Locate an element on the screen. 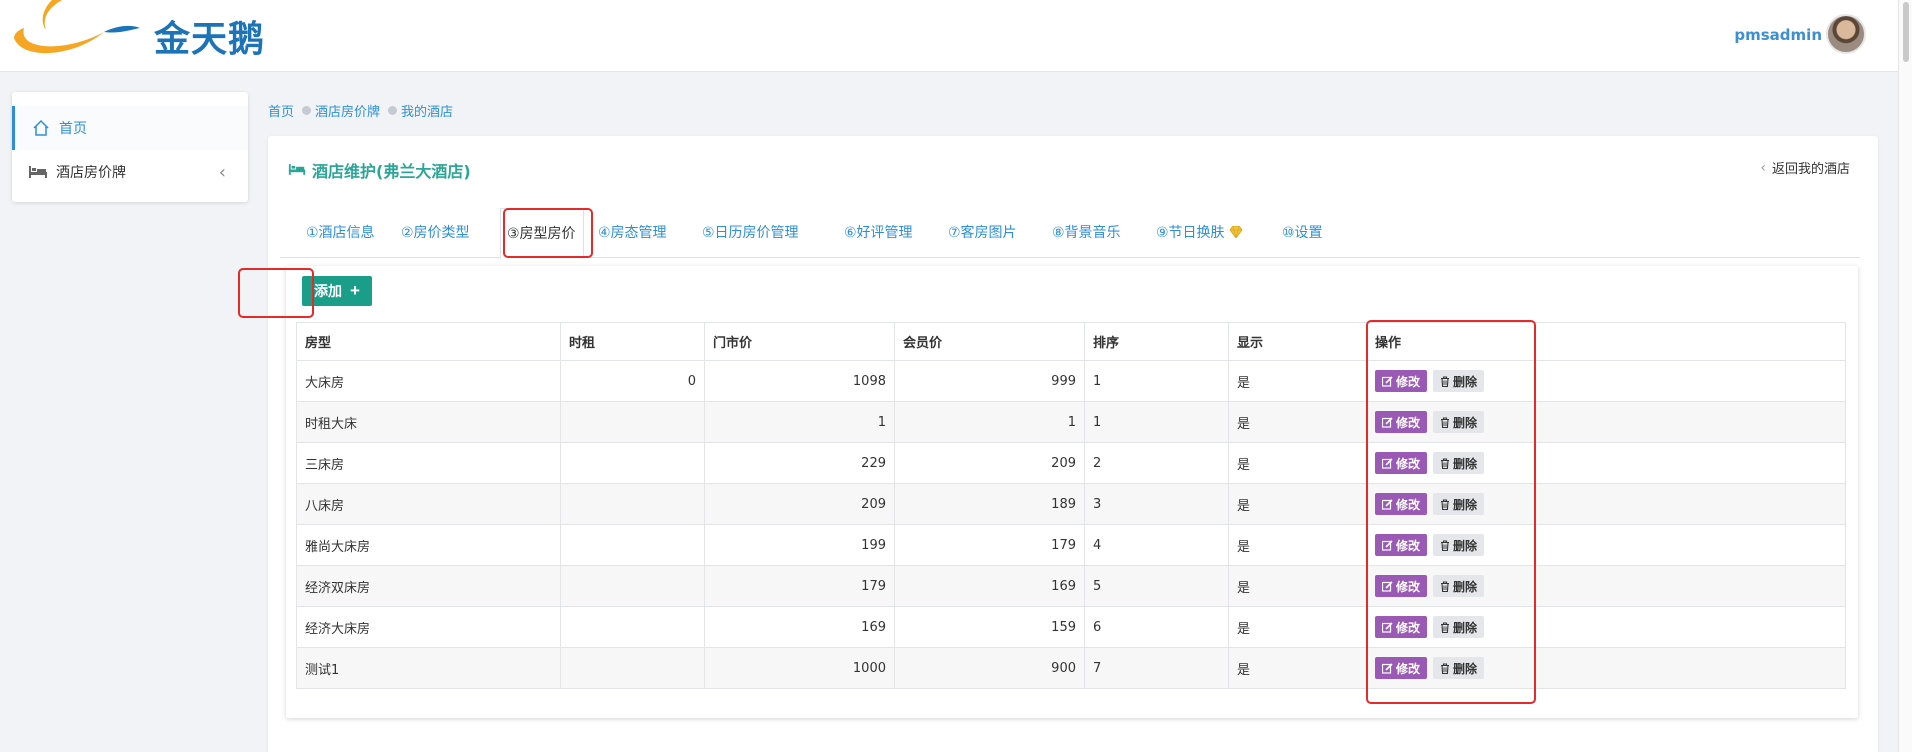  breadcrumb-item: 我的酒店 is located at coordinates (427, 110).